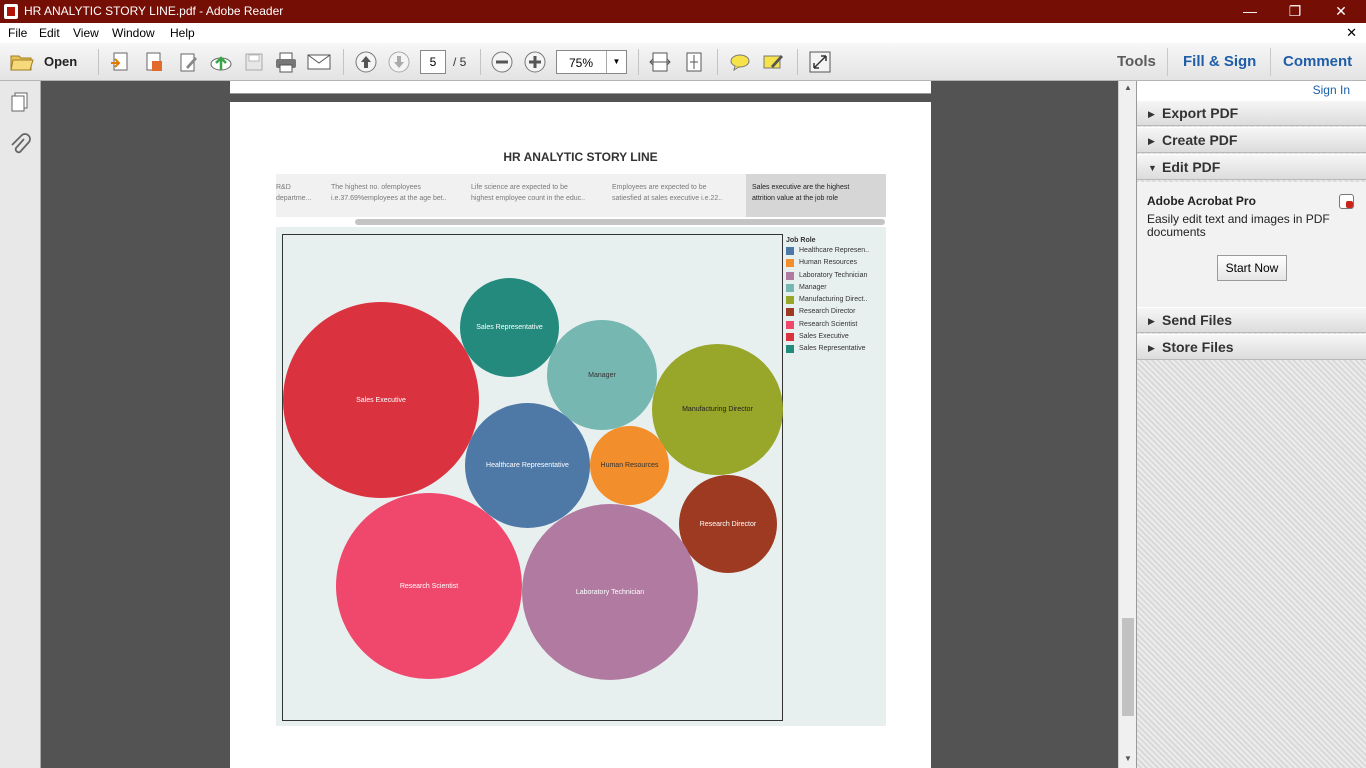 The width and height of the screenshot is (1366, 768). I want to click on start-now-button: Start Now, so click(1252, 268).